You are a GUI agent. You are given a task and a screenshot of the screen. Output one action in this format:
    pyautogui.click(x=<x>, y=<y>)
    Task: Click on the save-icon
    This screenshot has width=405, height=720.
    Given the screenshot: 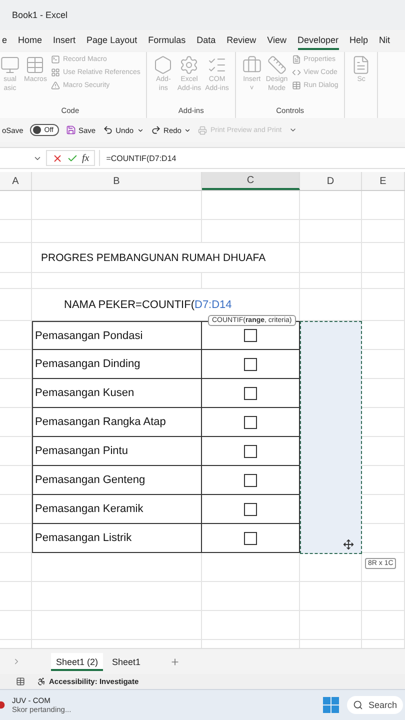 What is the action you would take?
    pyautogui.click(x=71, y=130)
    